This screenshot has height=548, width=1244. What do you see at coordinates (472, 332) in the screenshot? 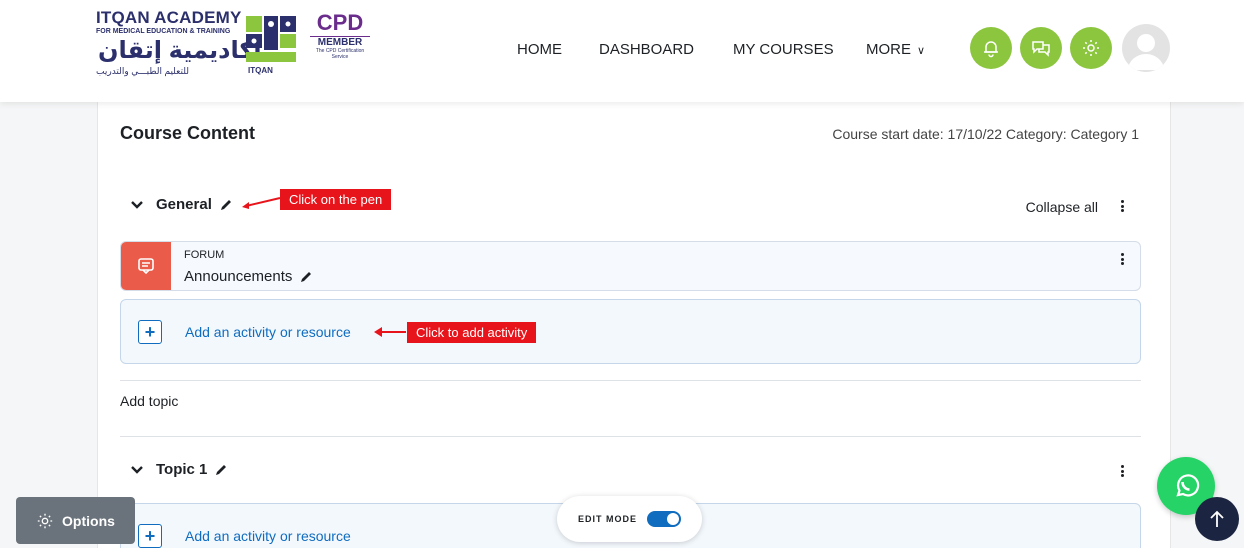
I see `annotation-click-add: Click to add activity` at bounding box center [472, 332].